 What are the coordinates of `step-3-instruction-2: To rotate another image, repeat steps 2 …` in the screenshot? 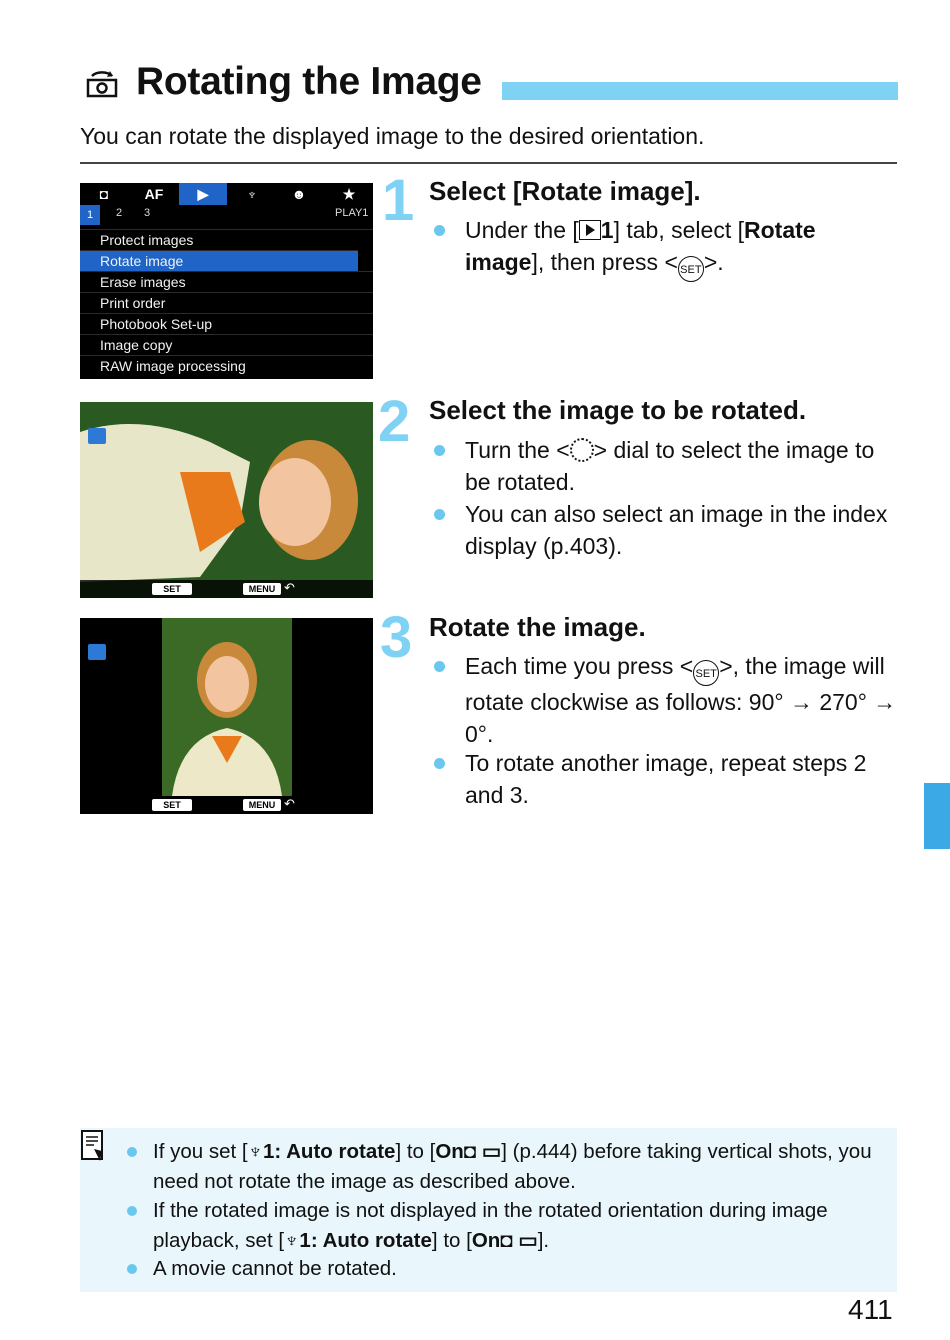 It's located at (666, 779).